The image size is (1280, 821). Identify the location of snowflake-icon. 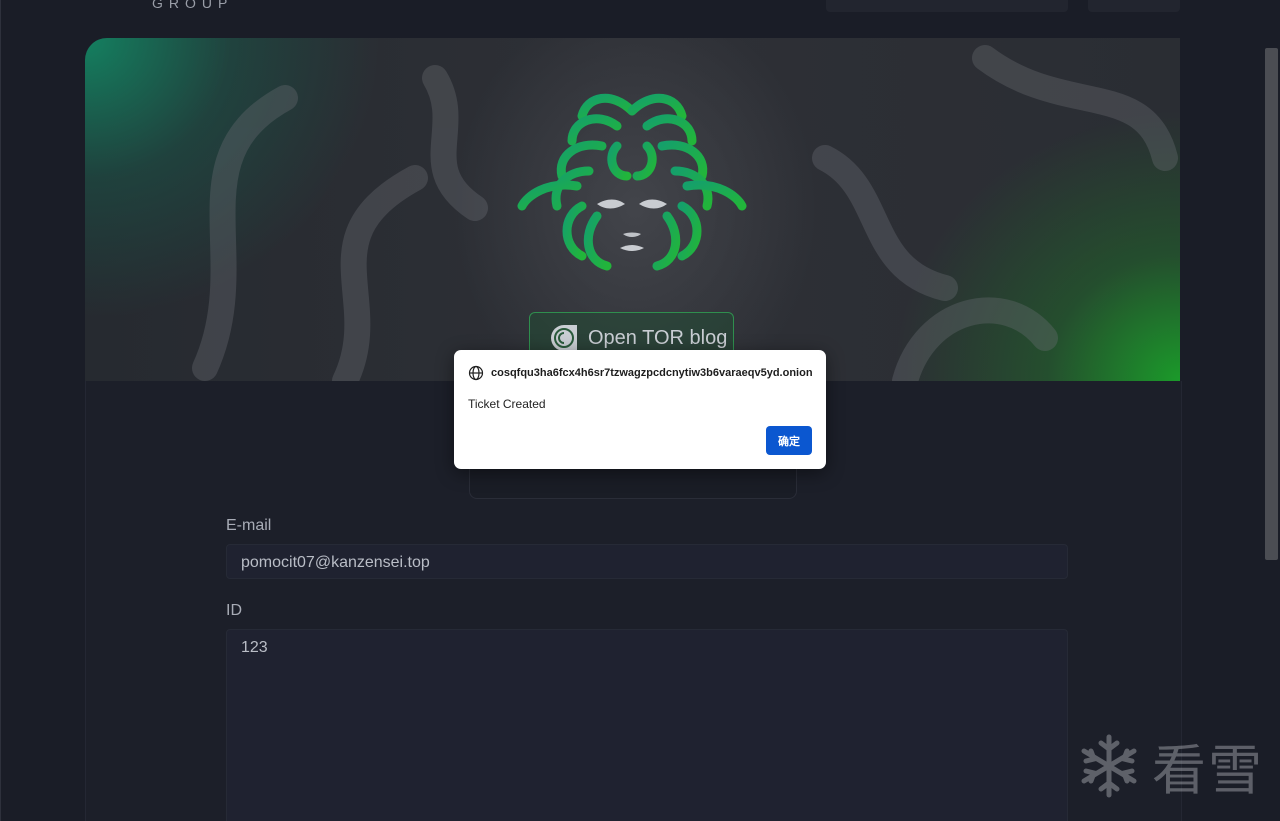
(1109, 765).